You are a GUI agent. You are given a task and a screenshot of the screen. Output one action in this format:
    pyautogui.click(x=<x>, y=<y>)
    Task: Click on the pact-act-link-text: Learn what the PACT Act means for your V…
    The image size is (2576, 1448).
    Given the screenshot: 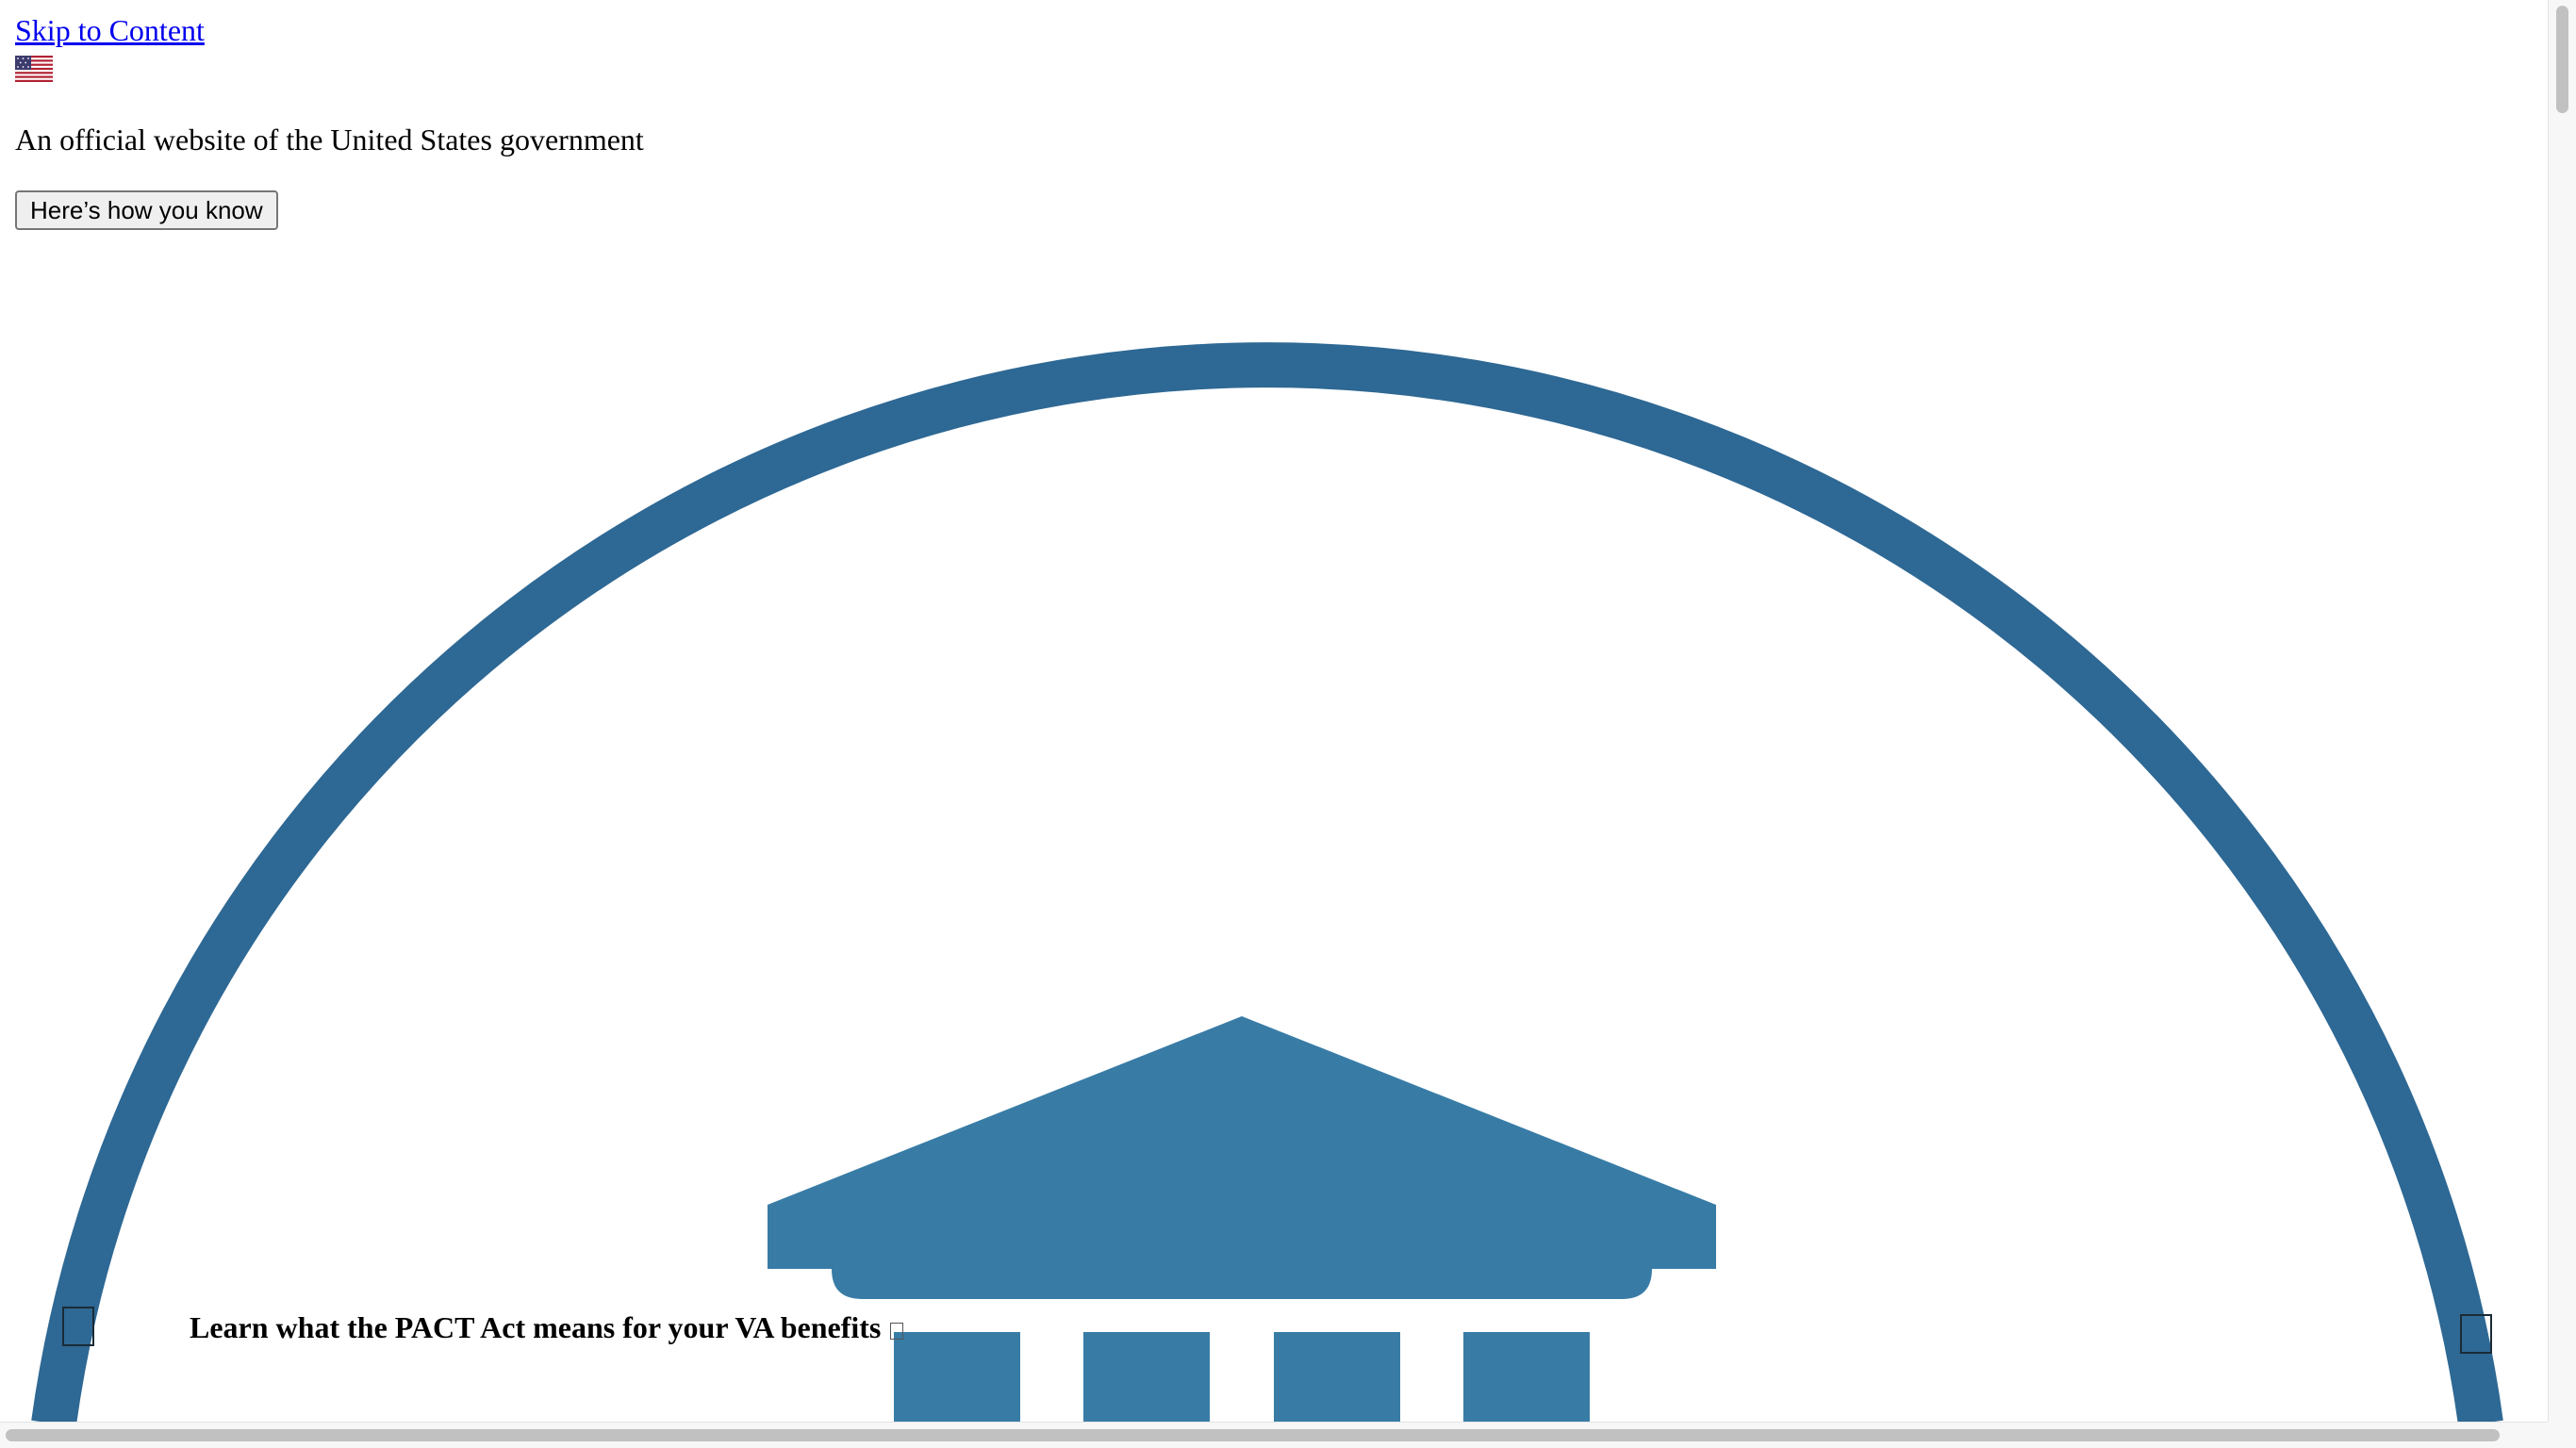 What is the action you would take?
    pyautogui.click(x=535, y=1327)
    